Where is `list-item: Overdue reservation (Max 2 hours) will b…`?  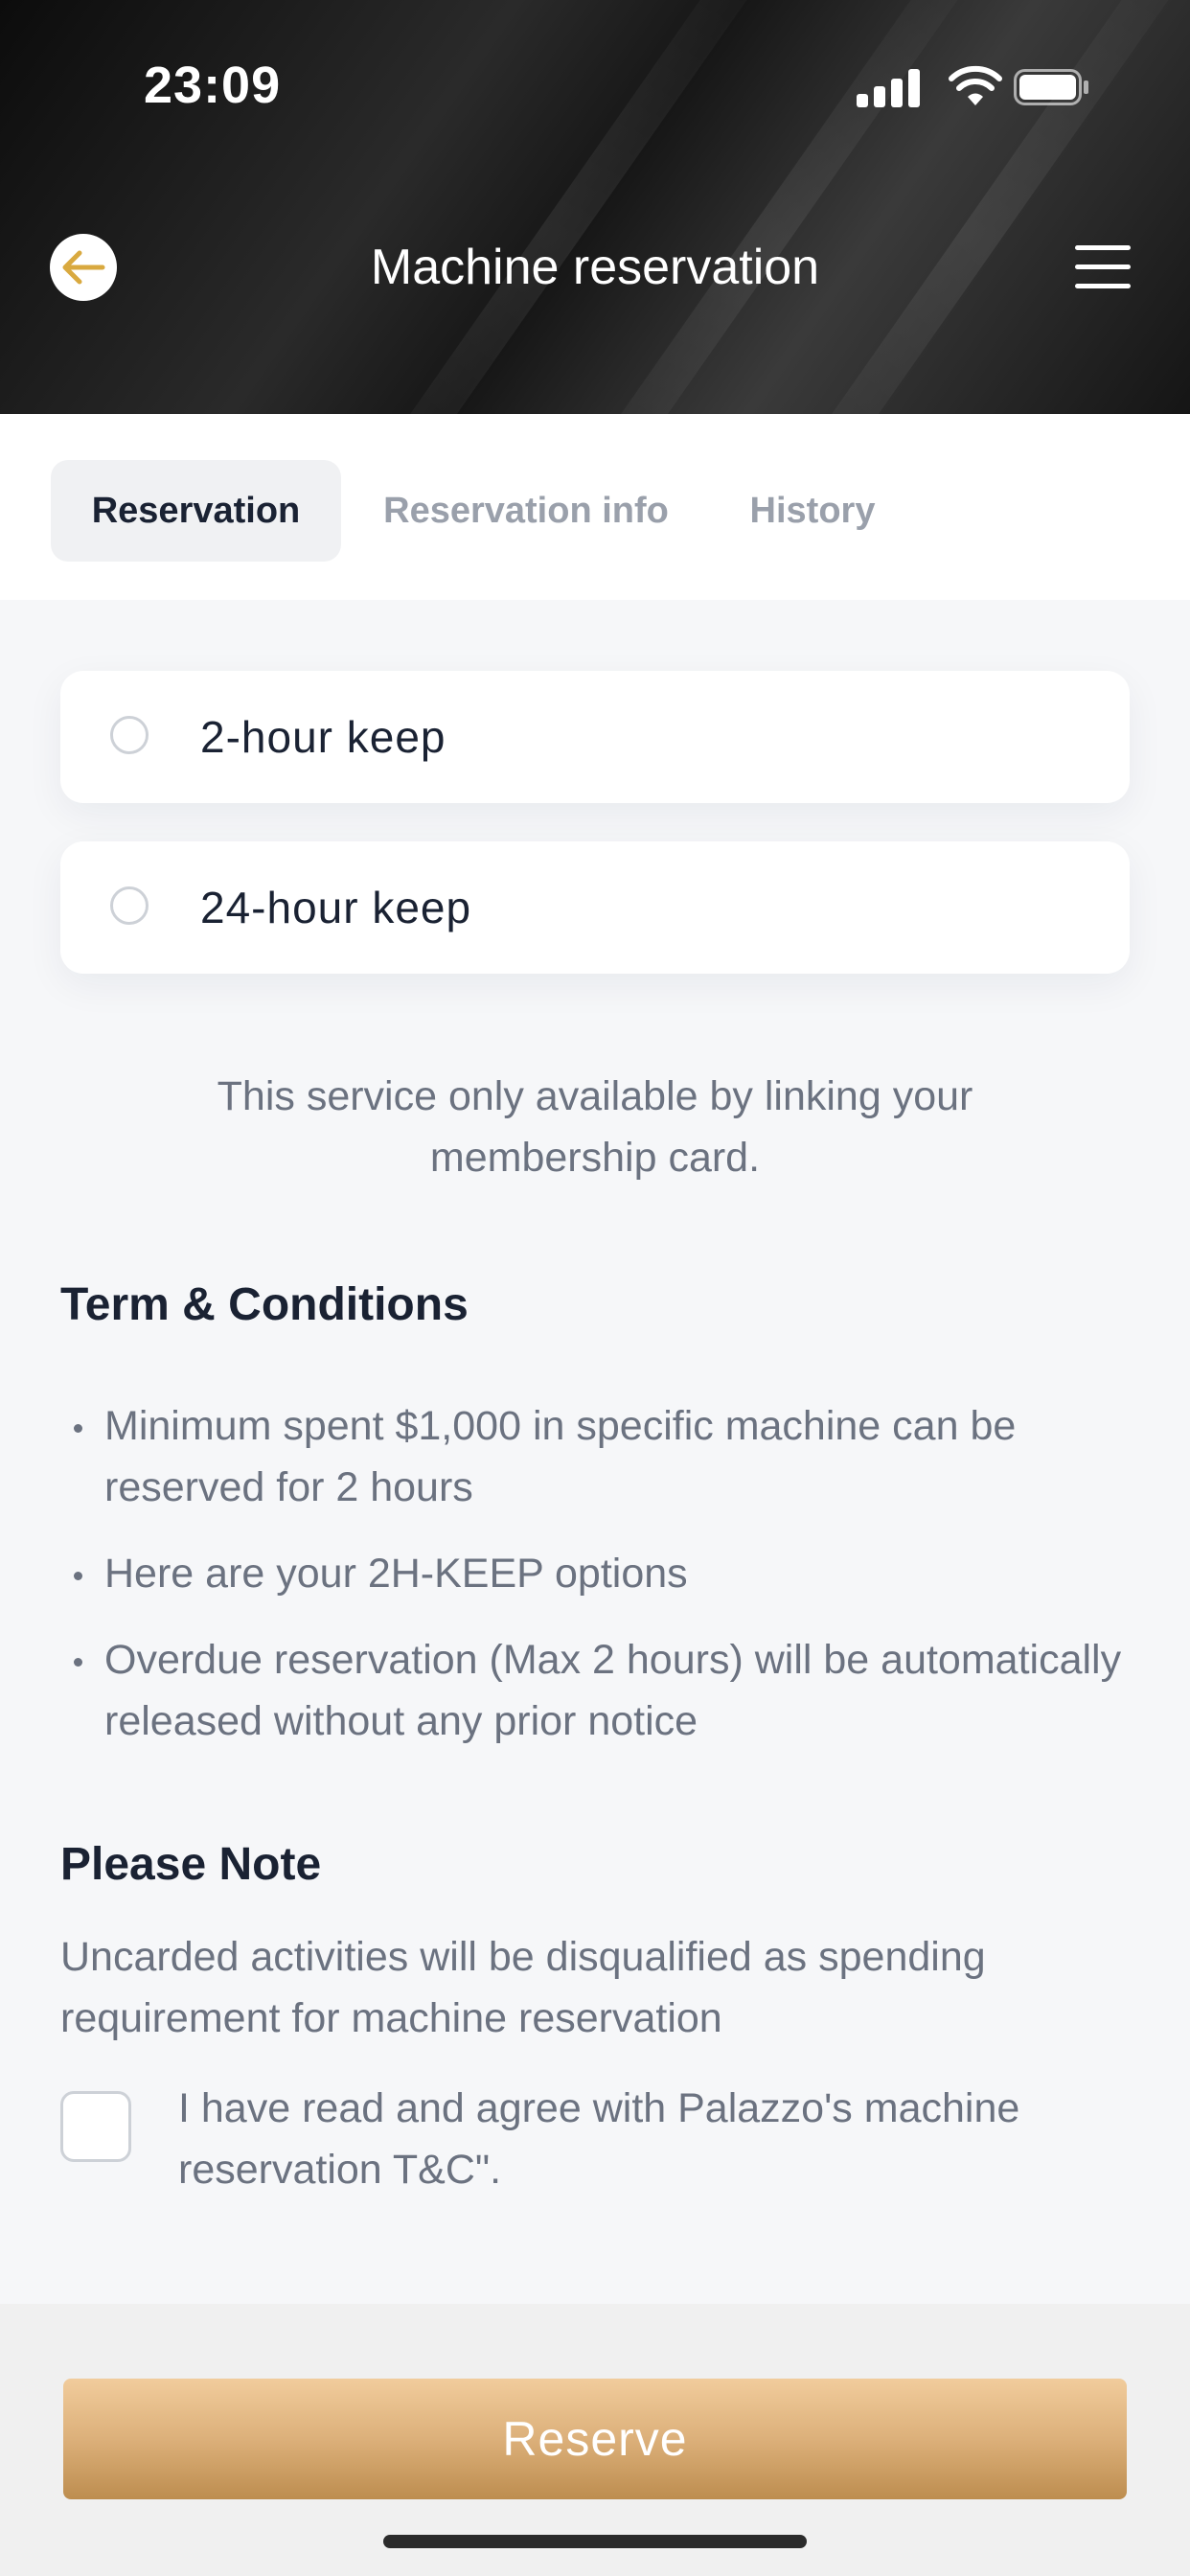
list-item: Overdue reservation (Max 2 hours) will b… is located at coordinates (602, 1690).